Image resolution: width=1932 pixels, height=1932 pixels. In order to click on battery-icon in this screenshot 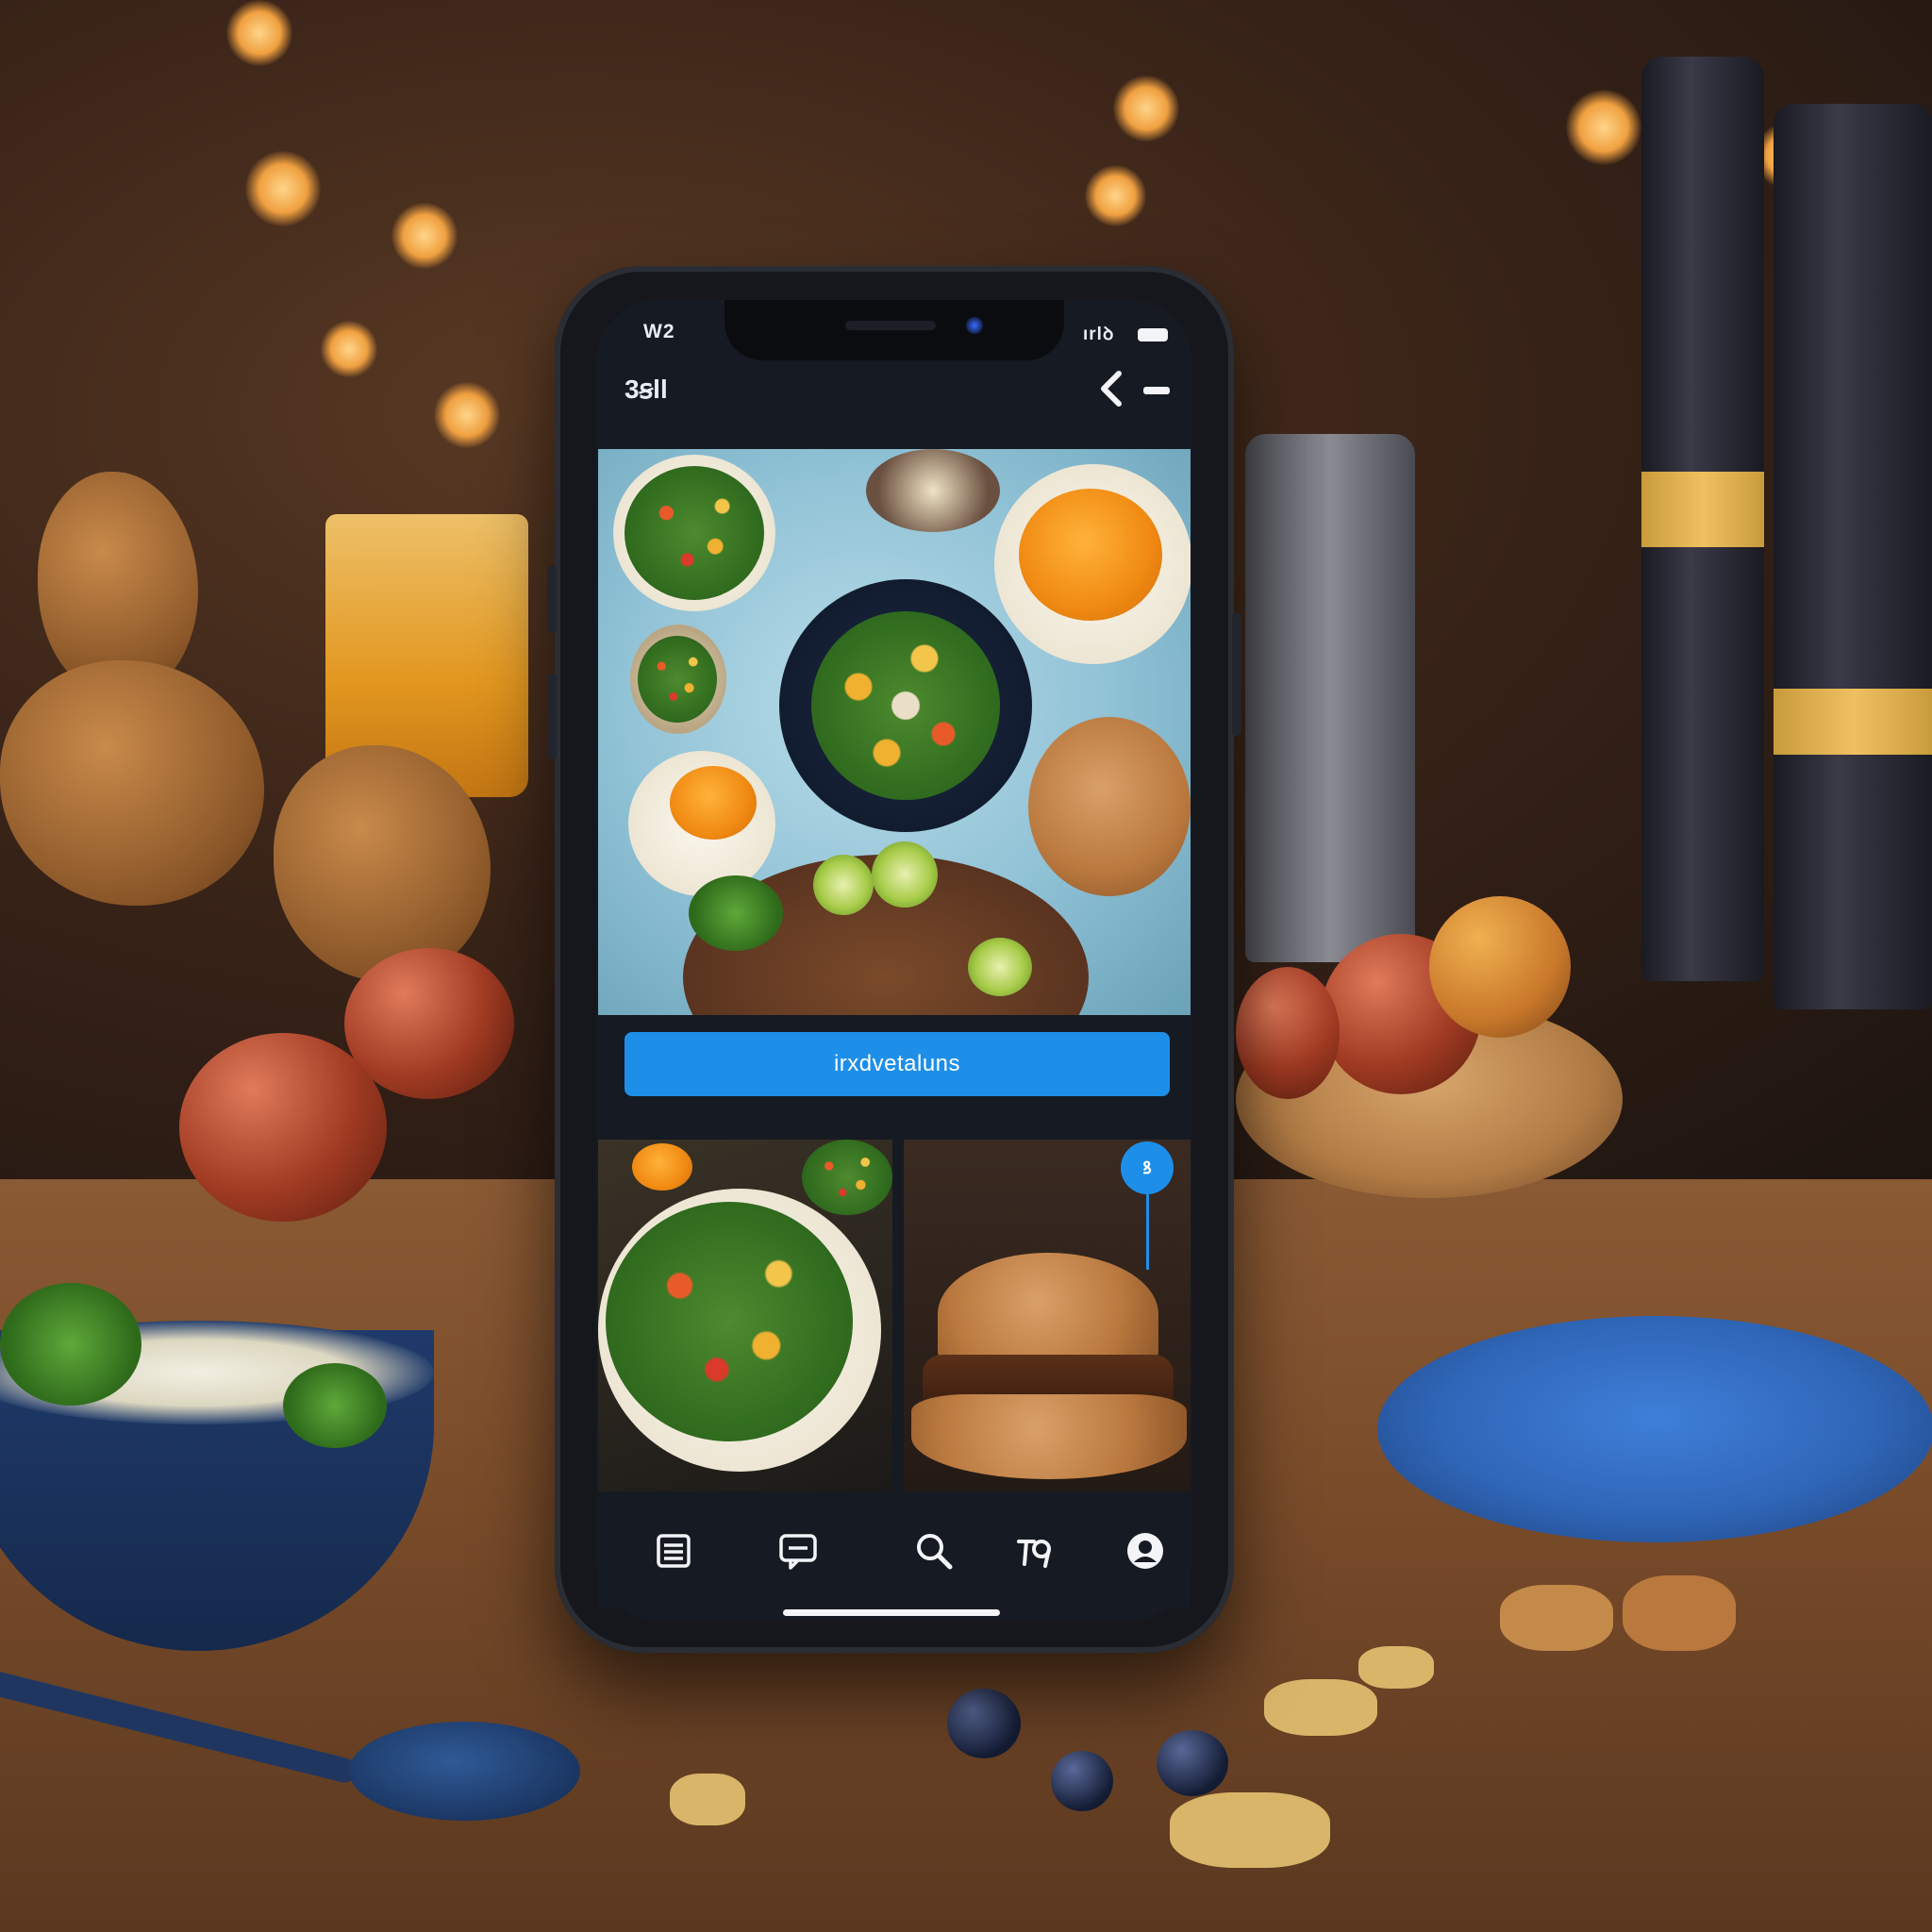, I will do `click(1153, 334)`.